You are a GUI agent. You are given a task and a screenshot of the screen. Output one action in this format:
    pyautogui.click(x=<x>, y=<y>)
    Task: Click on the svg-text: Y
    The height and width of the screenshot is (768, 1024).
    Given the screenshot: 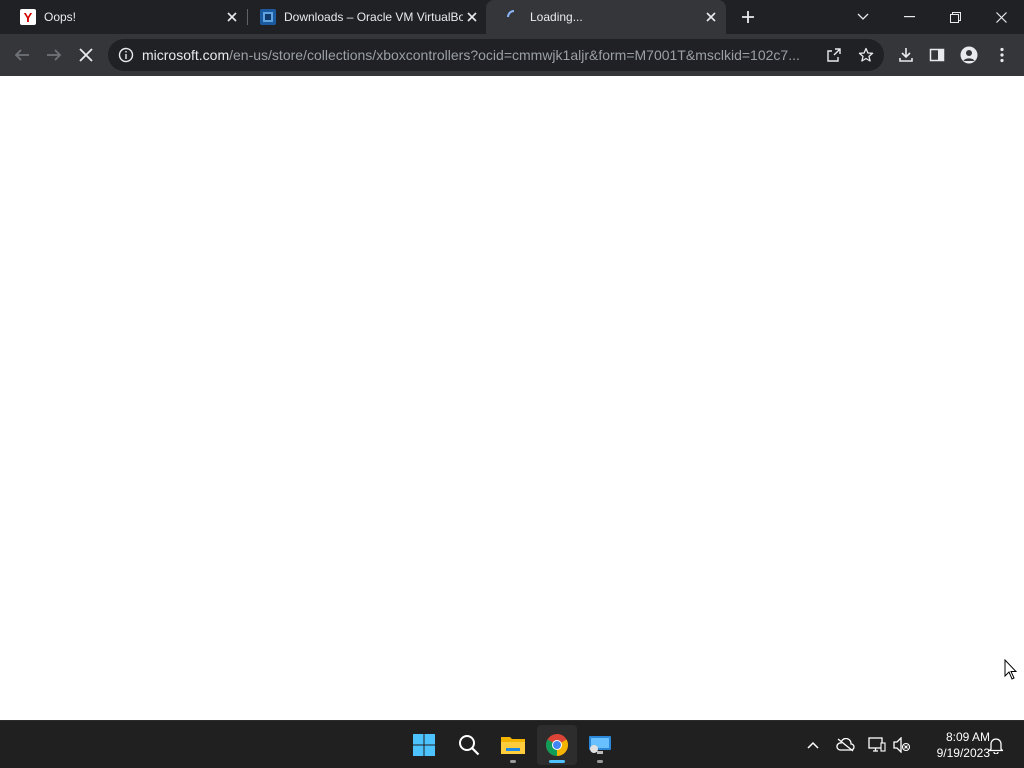 What is the action you would take?
    pyautogui.click(x=28, y=17)
    